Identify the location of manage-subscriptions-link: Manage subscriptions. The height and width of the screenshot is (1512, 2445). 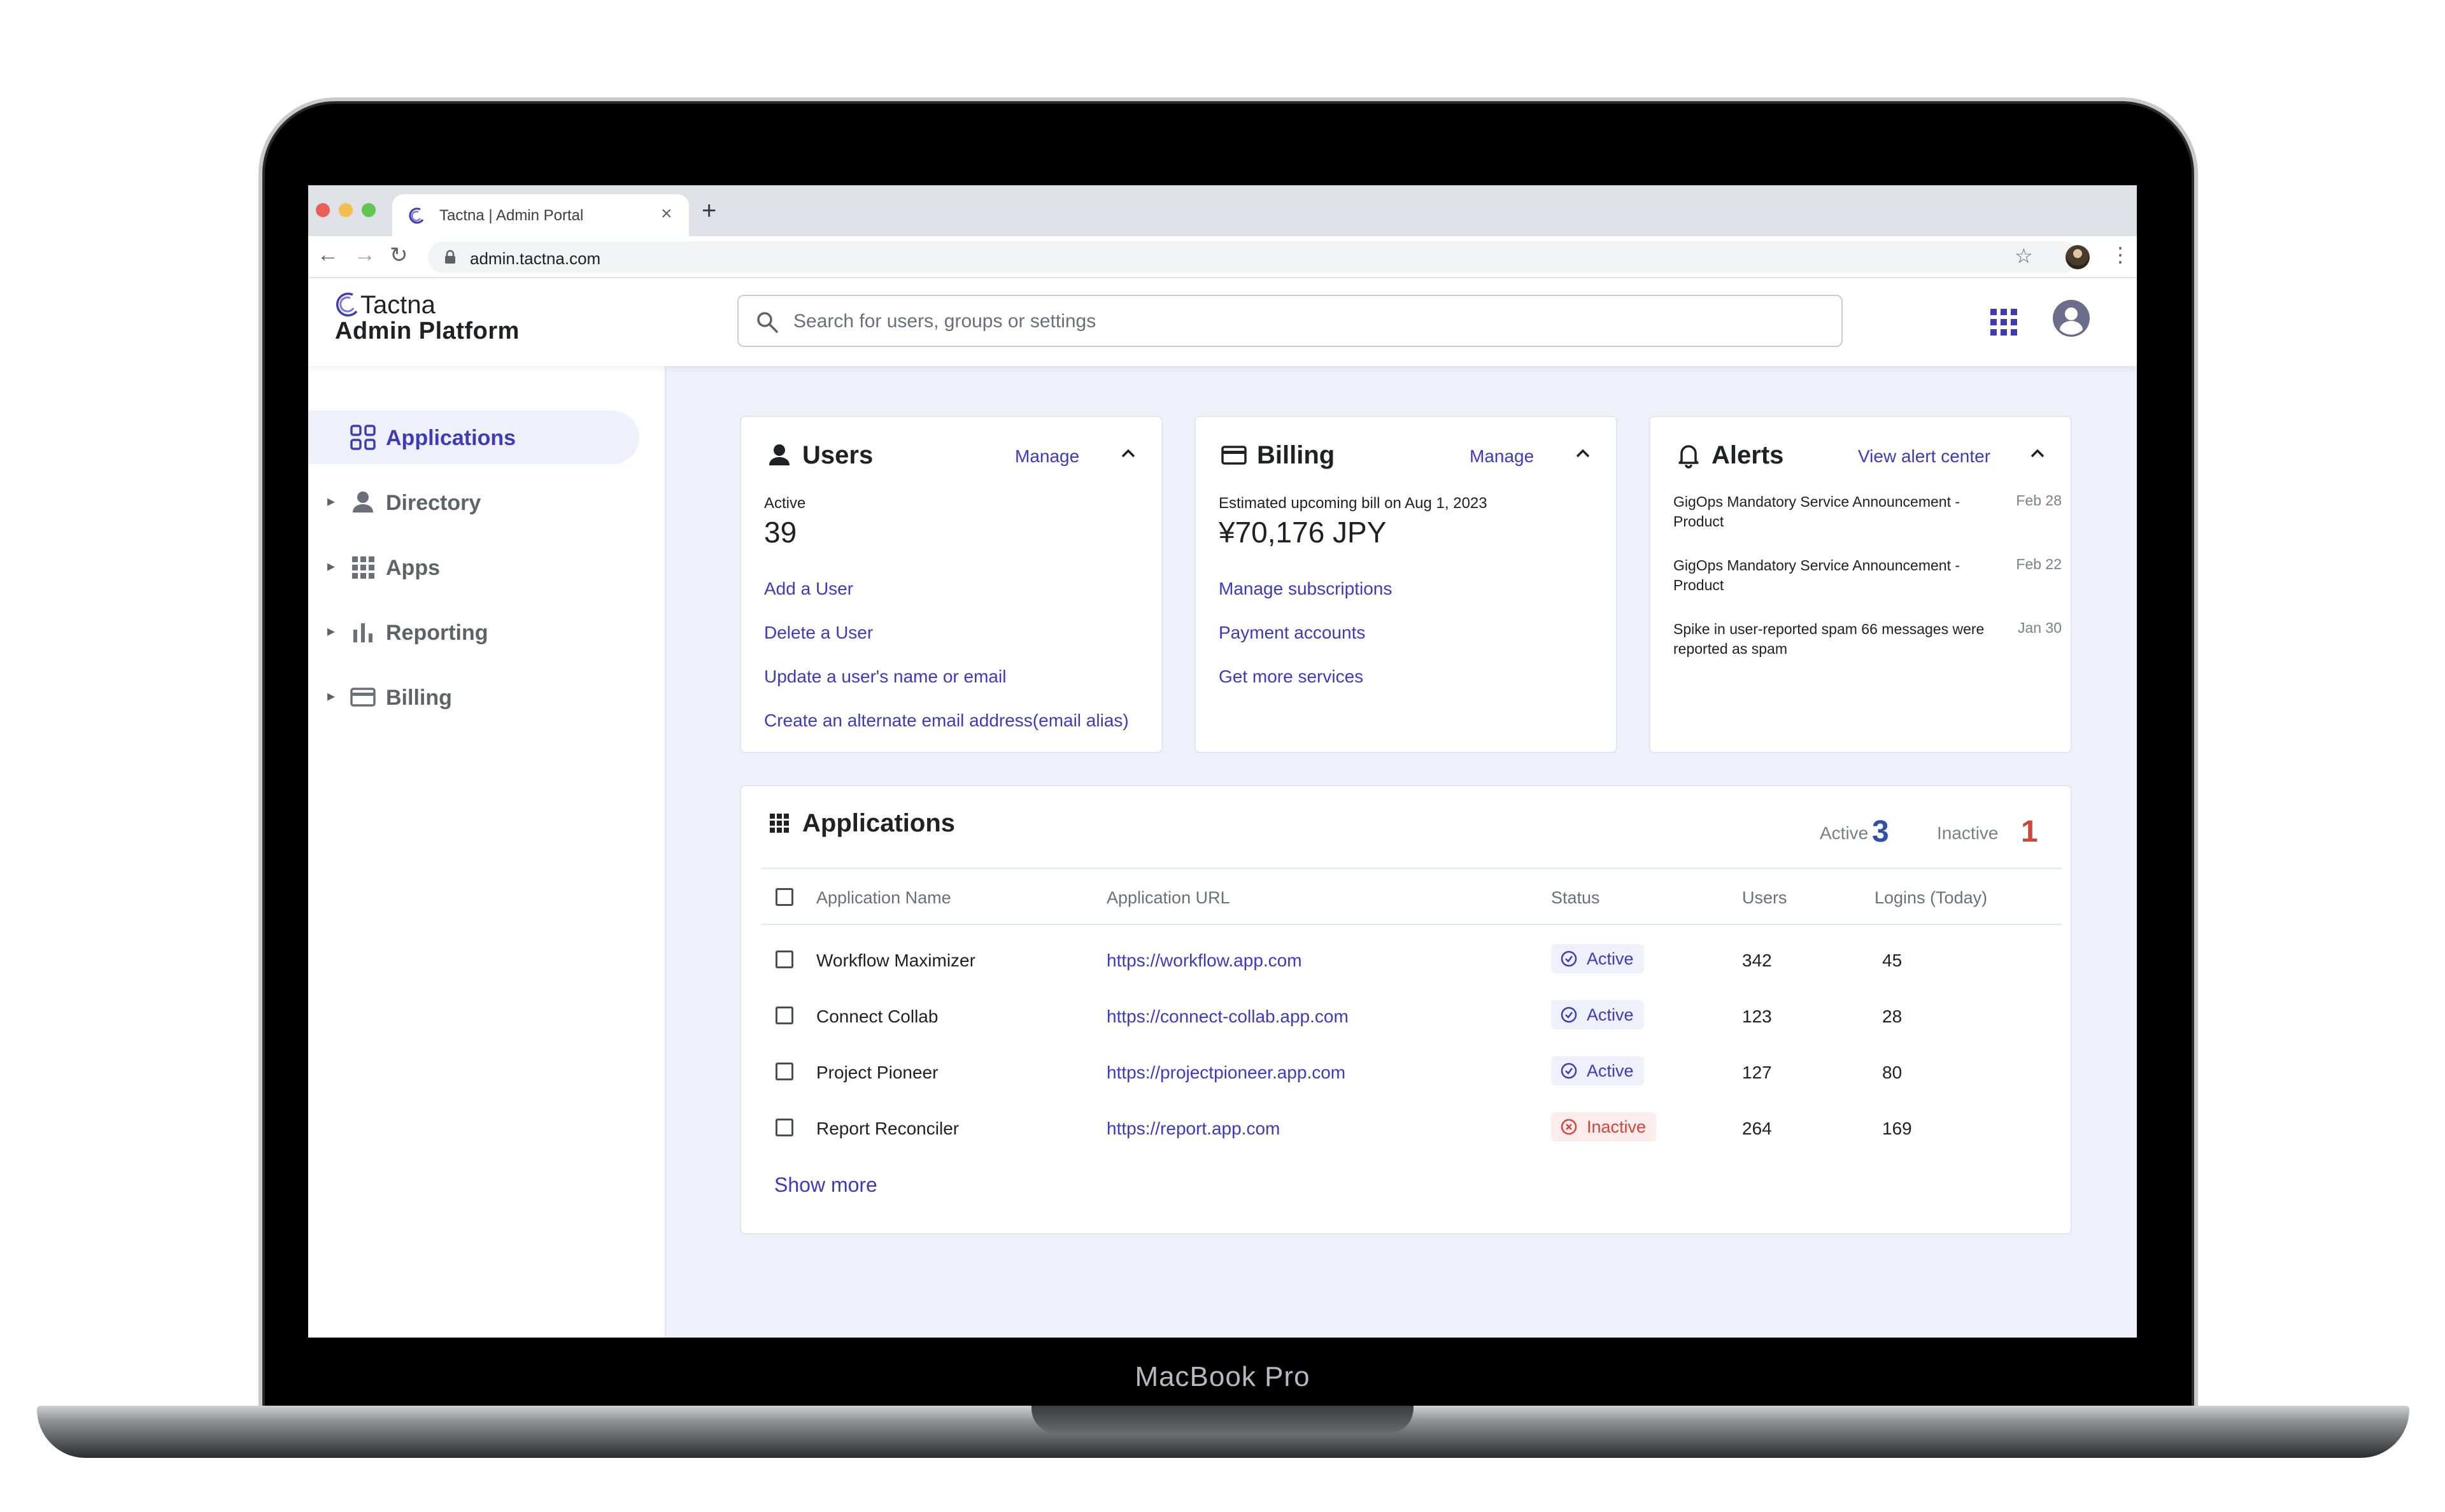
(1306, 589).